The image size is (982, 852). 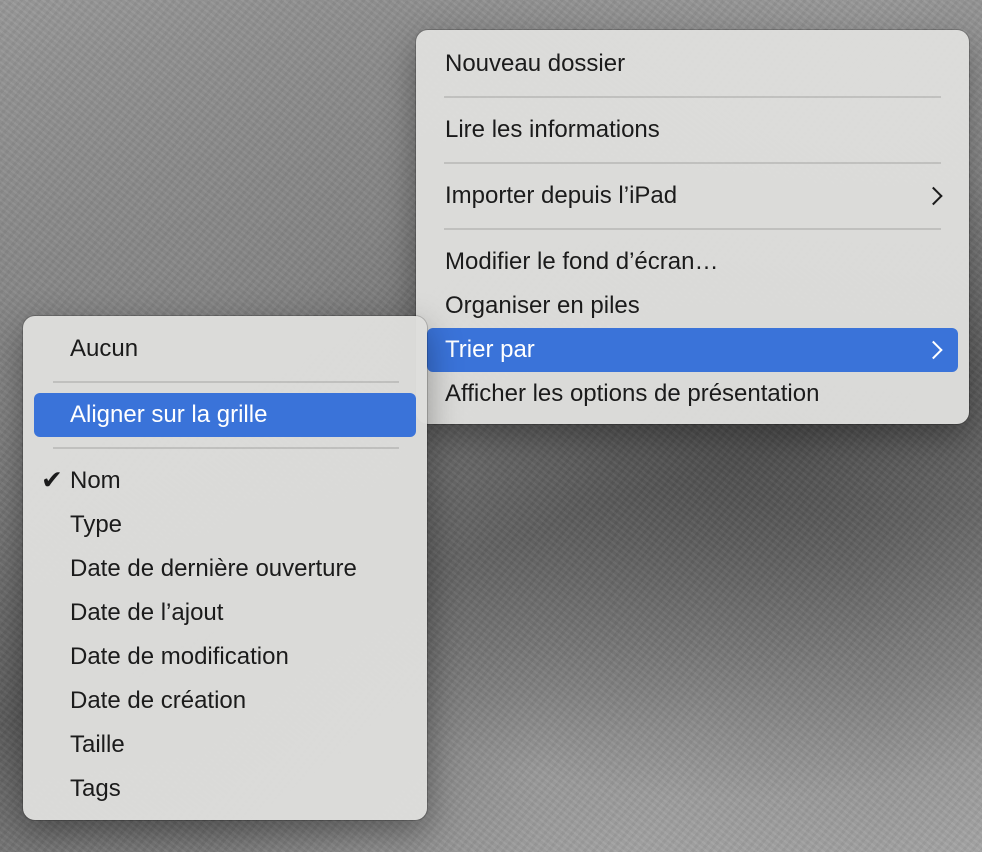 What do you see at coordinates (95, 788) in the screenshot?
I see `menu-item-label: Tags` at bounding box center [95, 788].